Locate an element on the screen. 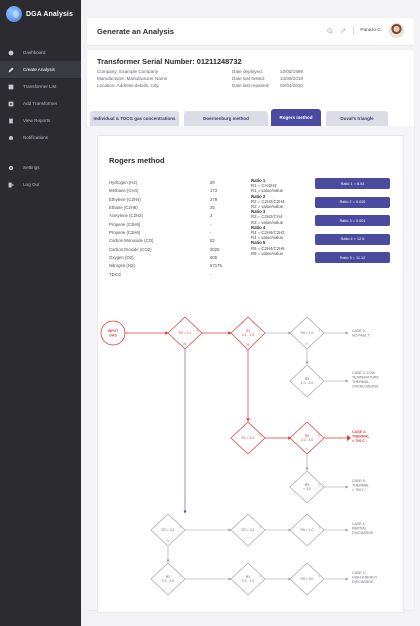 The height and width of the screenshot is (626, 420). case-line: DISCHARGE is located at coordinates (363, 582).